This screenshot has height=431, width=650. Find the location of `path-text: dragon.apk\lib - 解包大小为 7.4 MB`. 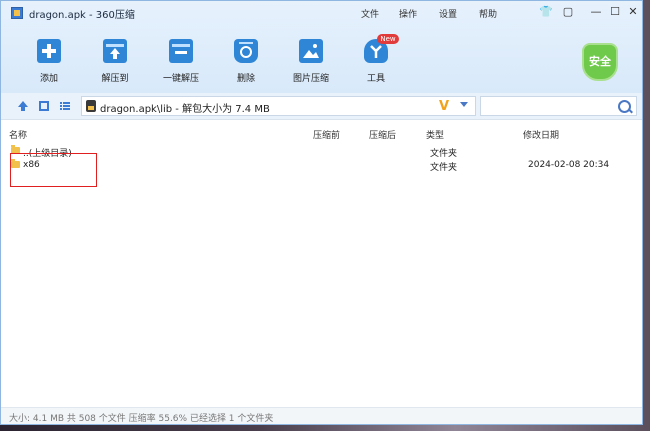

path-text: dragon.apk\lib - 解包大小为 7.4 MB is located at coordinates (185, 109).